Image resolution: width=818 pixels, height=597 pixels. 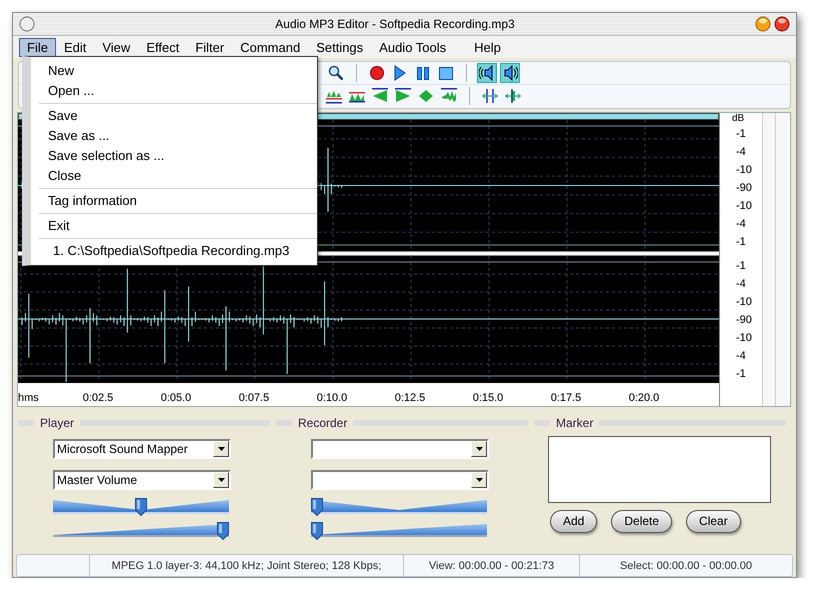 I want to click on mixer-dropdown, so click(x=400, y=480).